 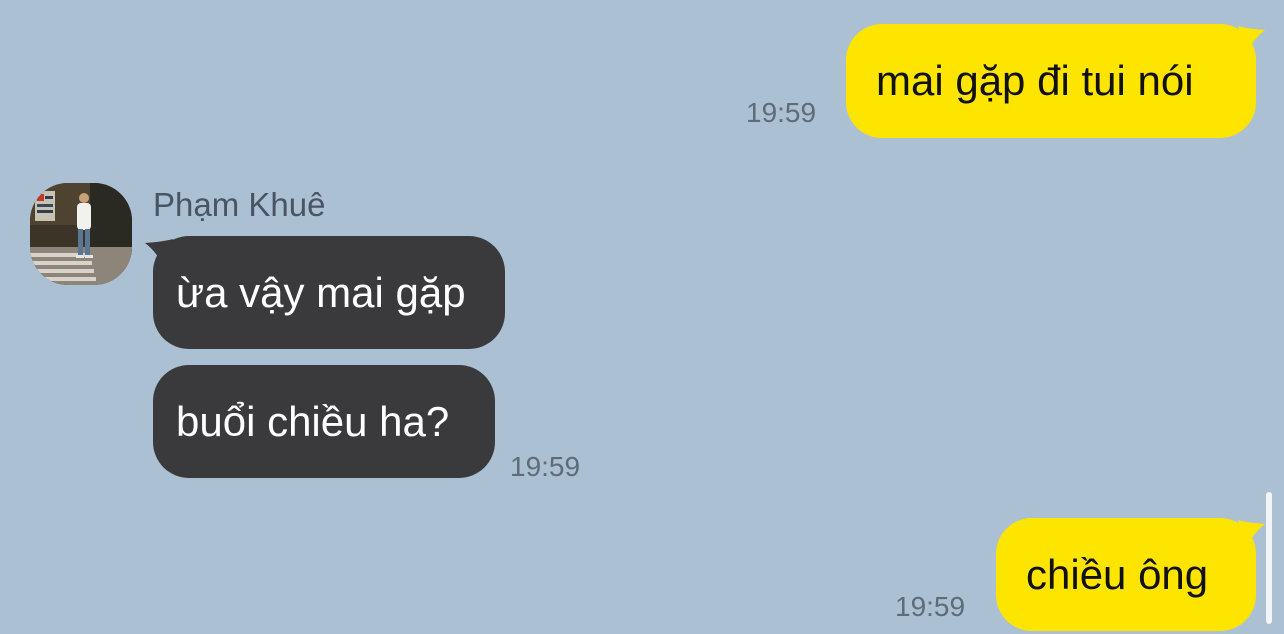 I want to click on sender-avatar, so click(x=81, y=234).